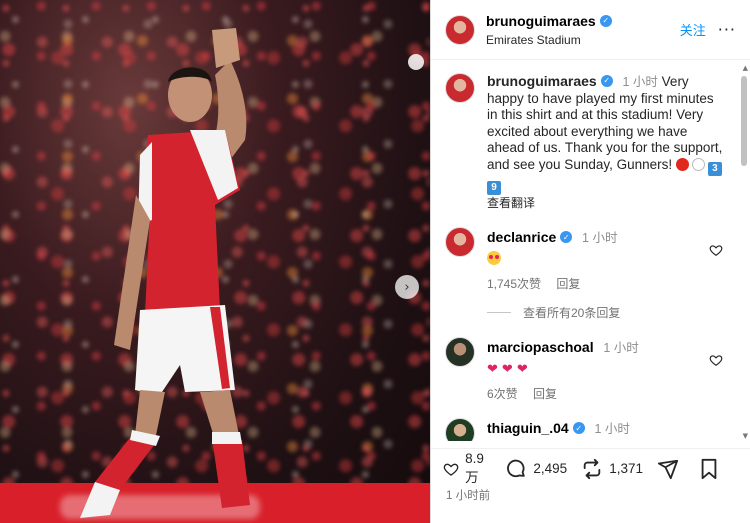  Describe the element at coordinates (590, 429) in the screenshot. I see `comment-item: thiaguin_.04✓ 1 小时 🔥` at that location.